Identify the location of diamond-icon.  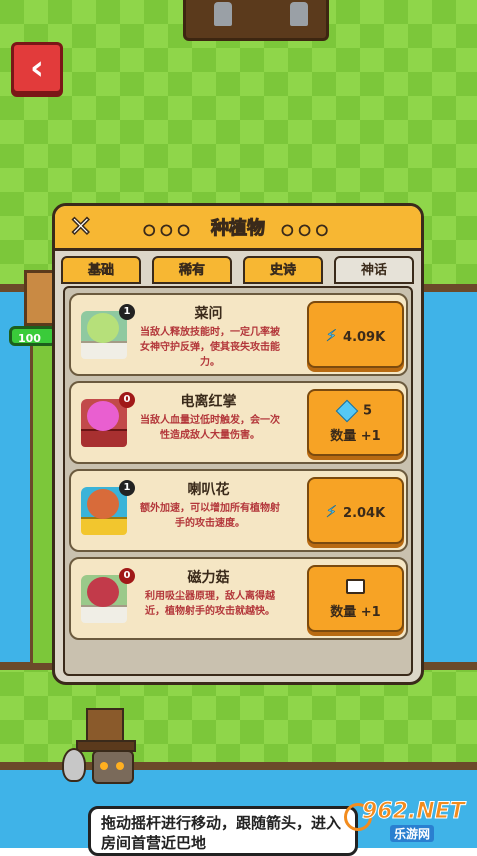
(347, 411).